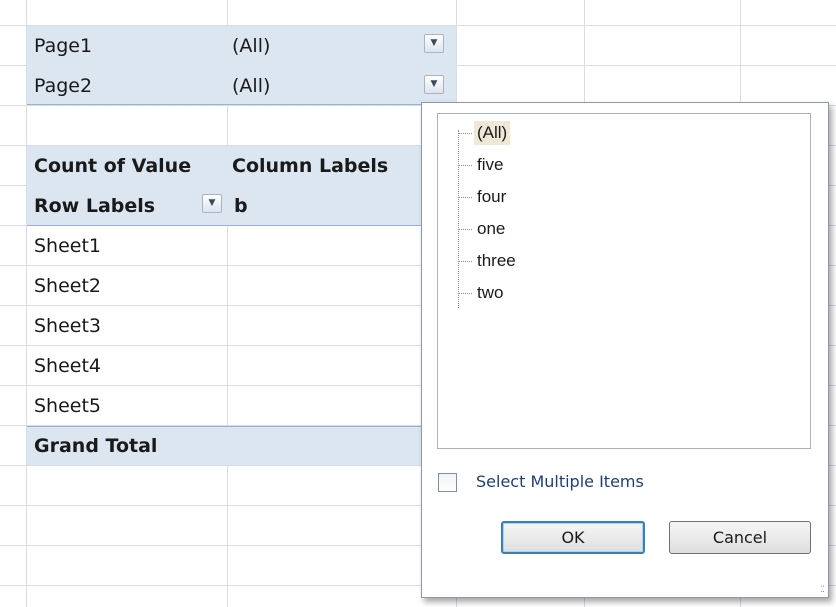 This screenshot has width=836, height=607. I want to click on page1-filter-dropdown: ▼, so click(434, 43).